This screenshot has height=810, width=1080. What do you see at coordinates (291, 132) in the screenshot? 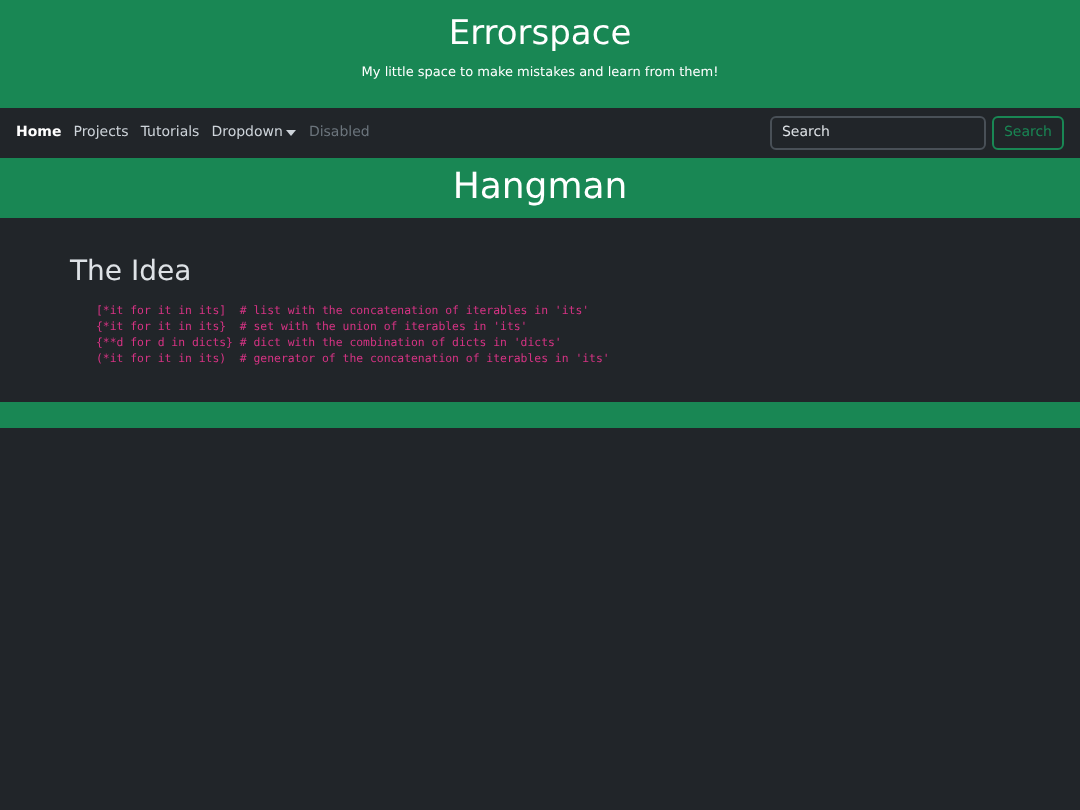
I see `caret-icon` at bounding box center [291, 132].